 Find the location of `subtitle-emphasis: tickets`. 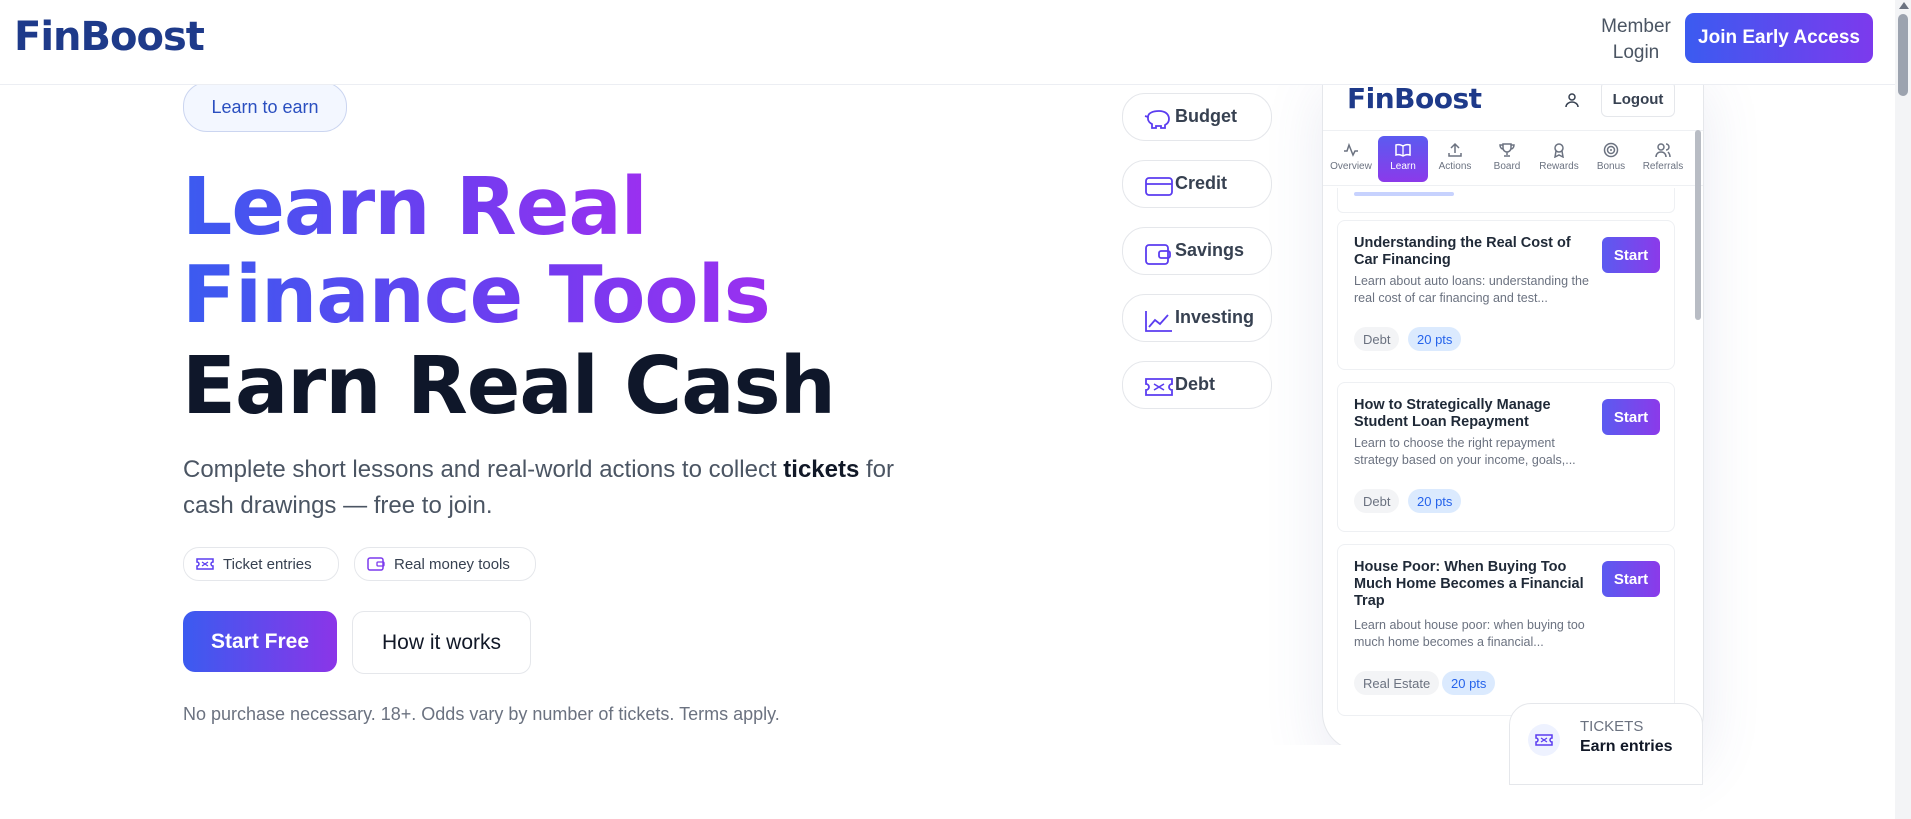

subtitle-emphasis: tickets is located at coordinates (821, 469).